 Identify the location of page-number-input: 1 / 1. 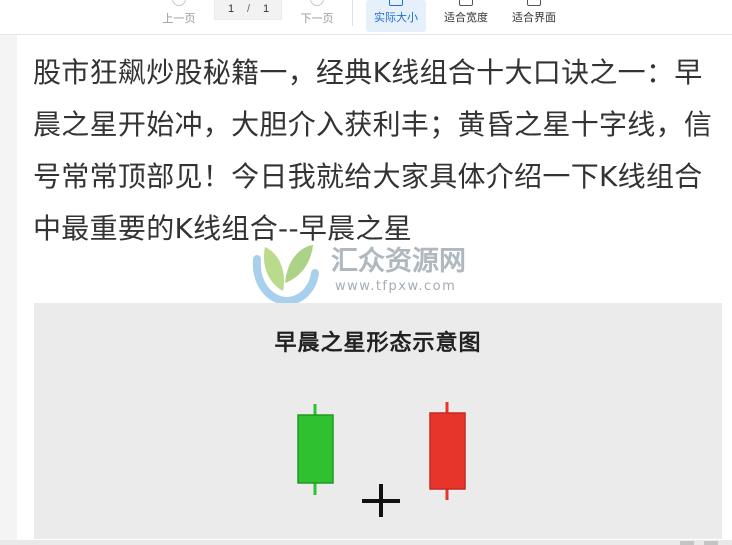
(248, 10).